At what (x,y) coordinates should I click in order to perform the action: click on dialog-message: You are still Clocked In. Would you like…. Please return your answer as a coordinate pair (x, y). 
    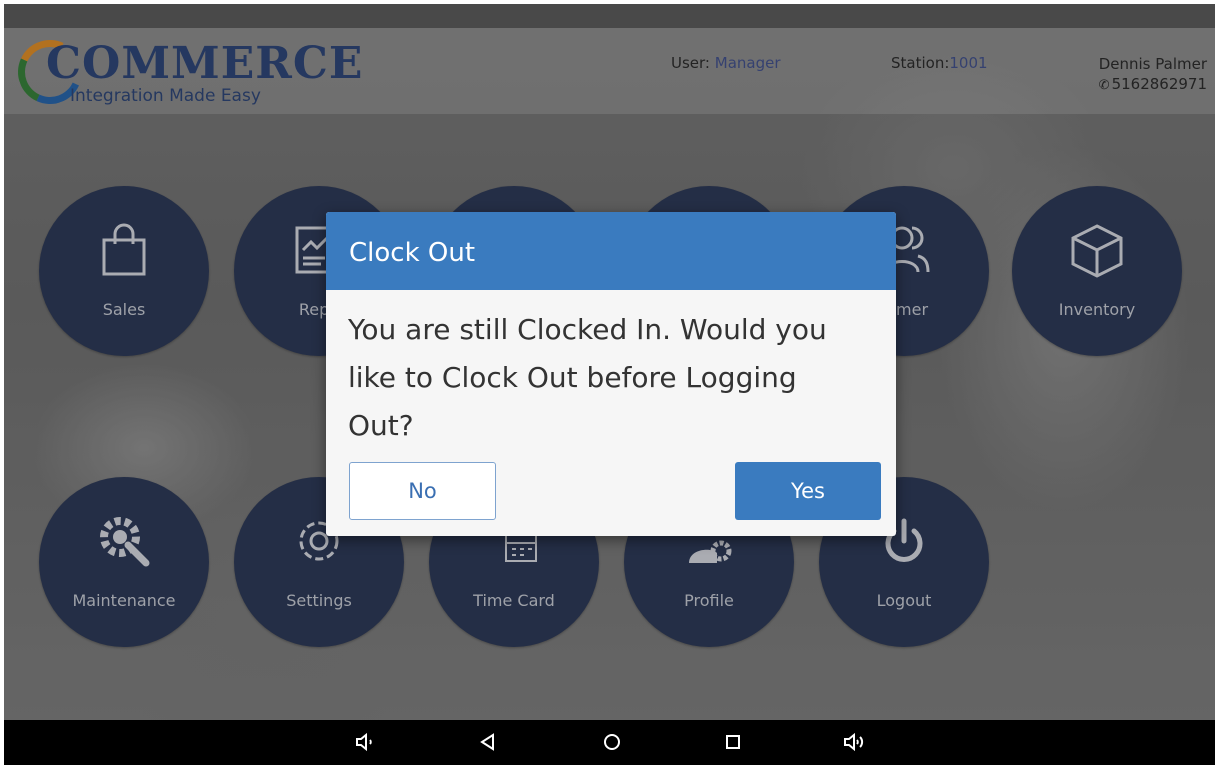
    Looking at the image, I should click on (587, 377).